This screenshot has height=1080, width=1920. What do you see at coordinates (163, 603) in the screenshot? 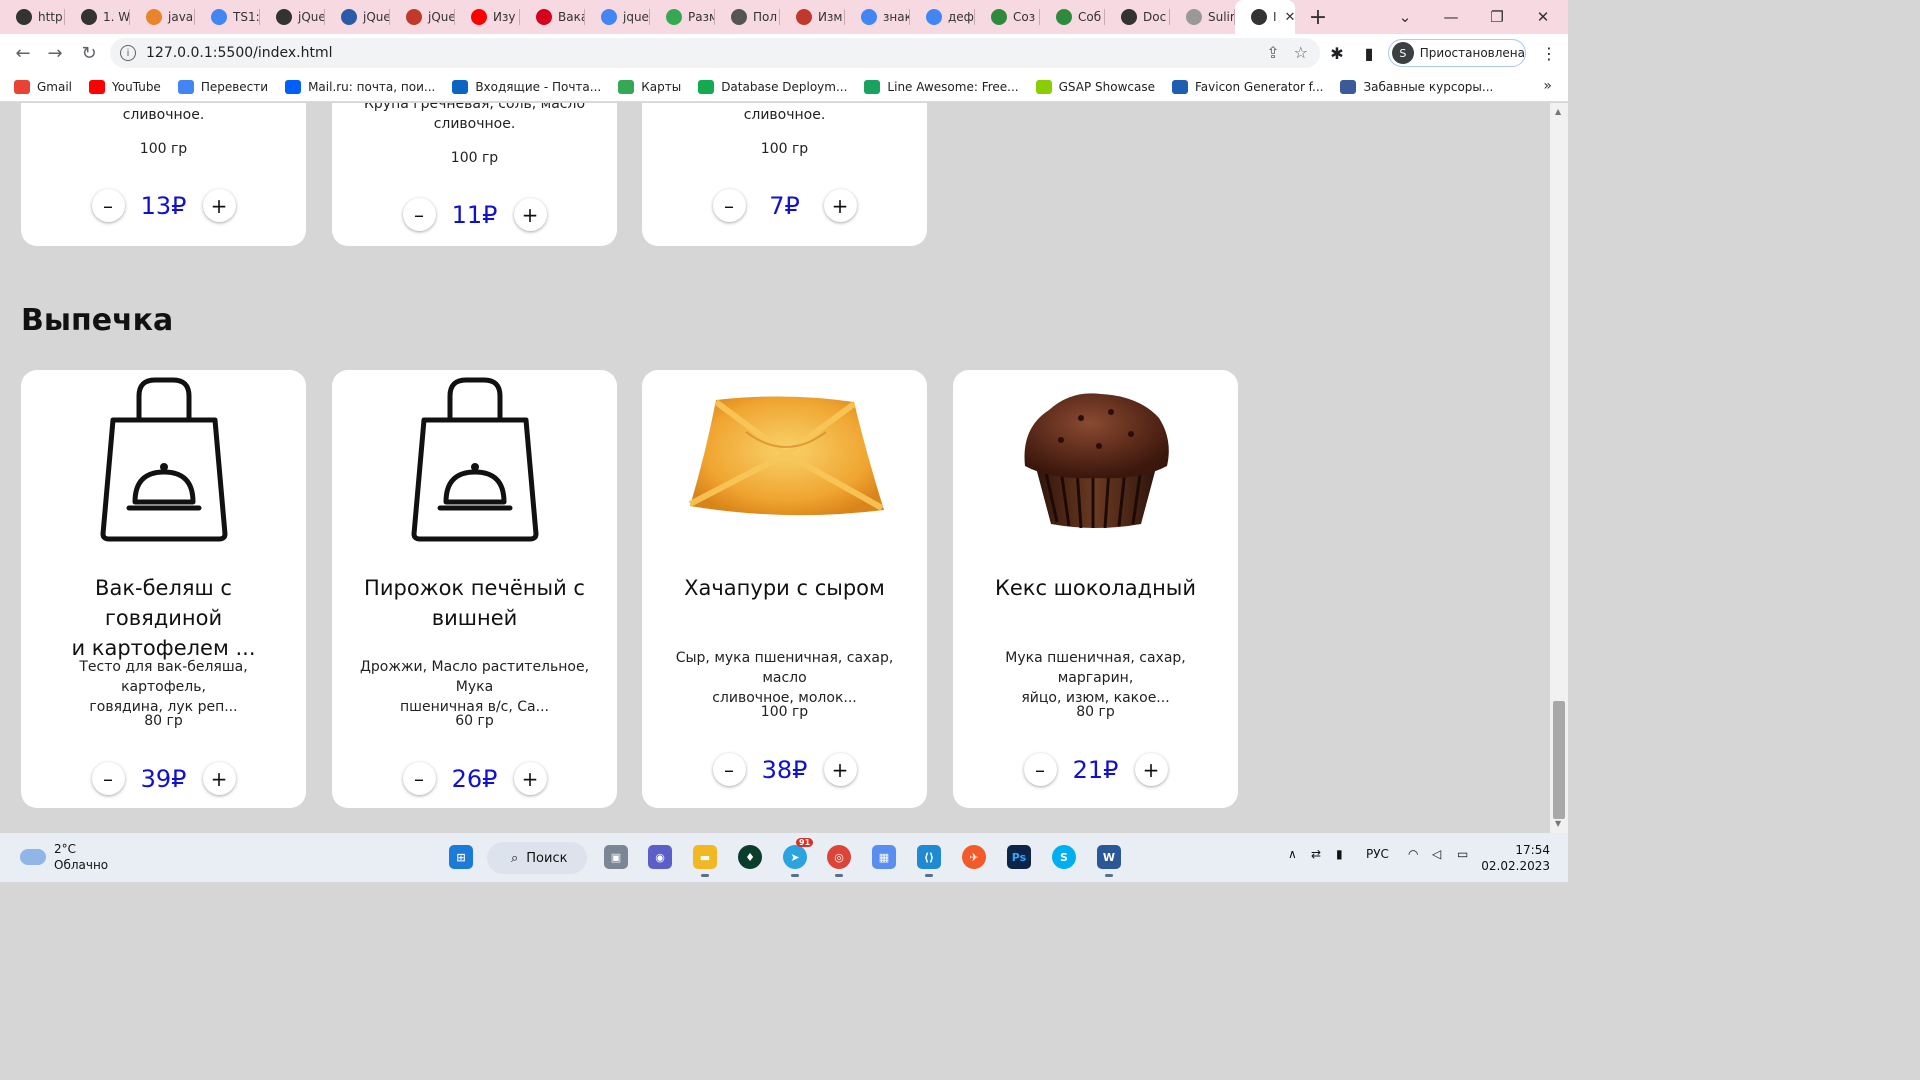
I see `title-line: Вак-беляш с говядиной` at bounding box center [163, 603].